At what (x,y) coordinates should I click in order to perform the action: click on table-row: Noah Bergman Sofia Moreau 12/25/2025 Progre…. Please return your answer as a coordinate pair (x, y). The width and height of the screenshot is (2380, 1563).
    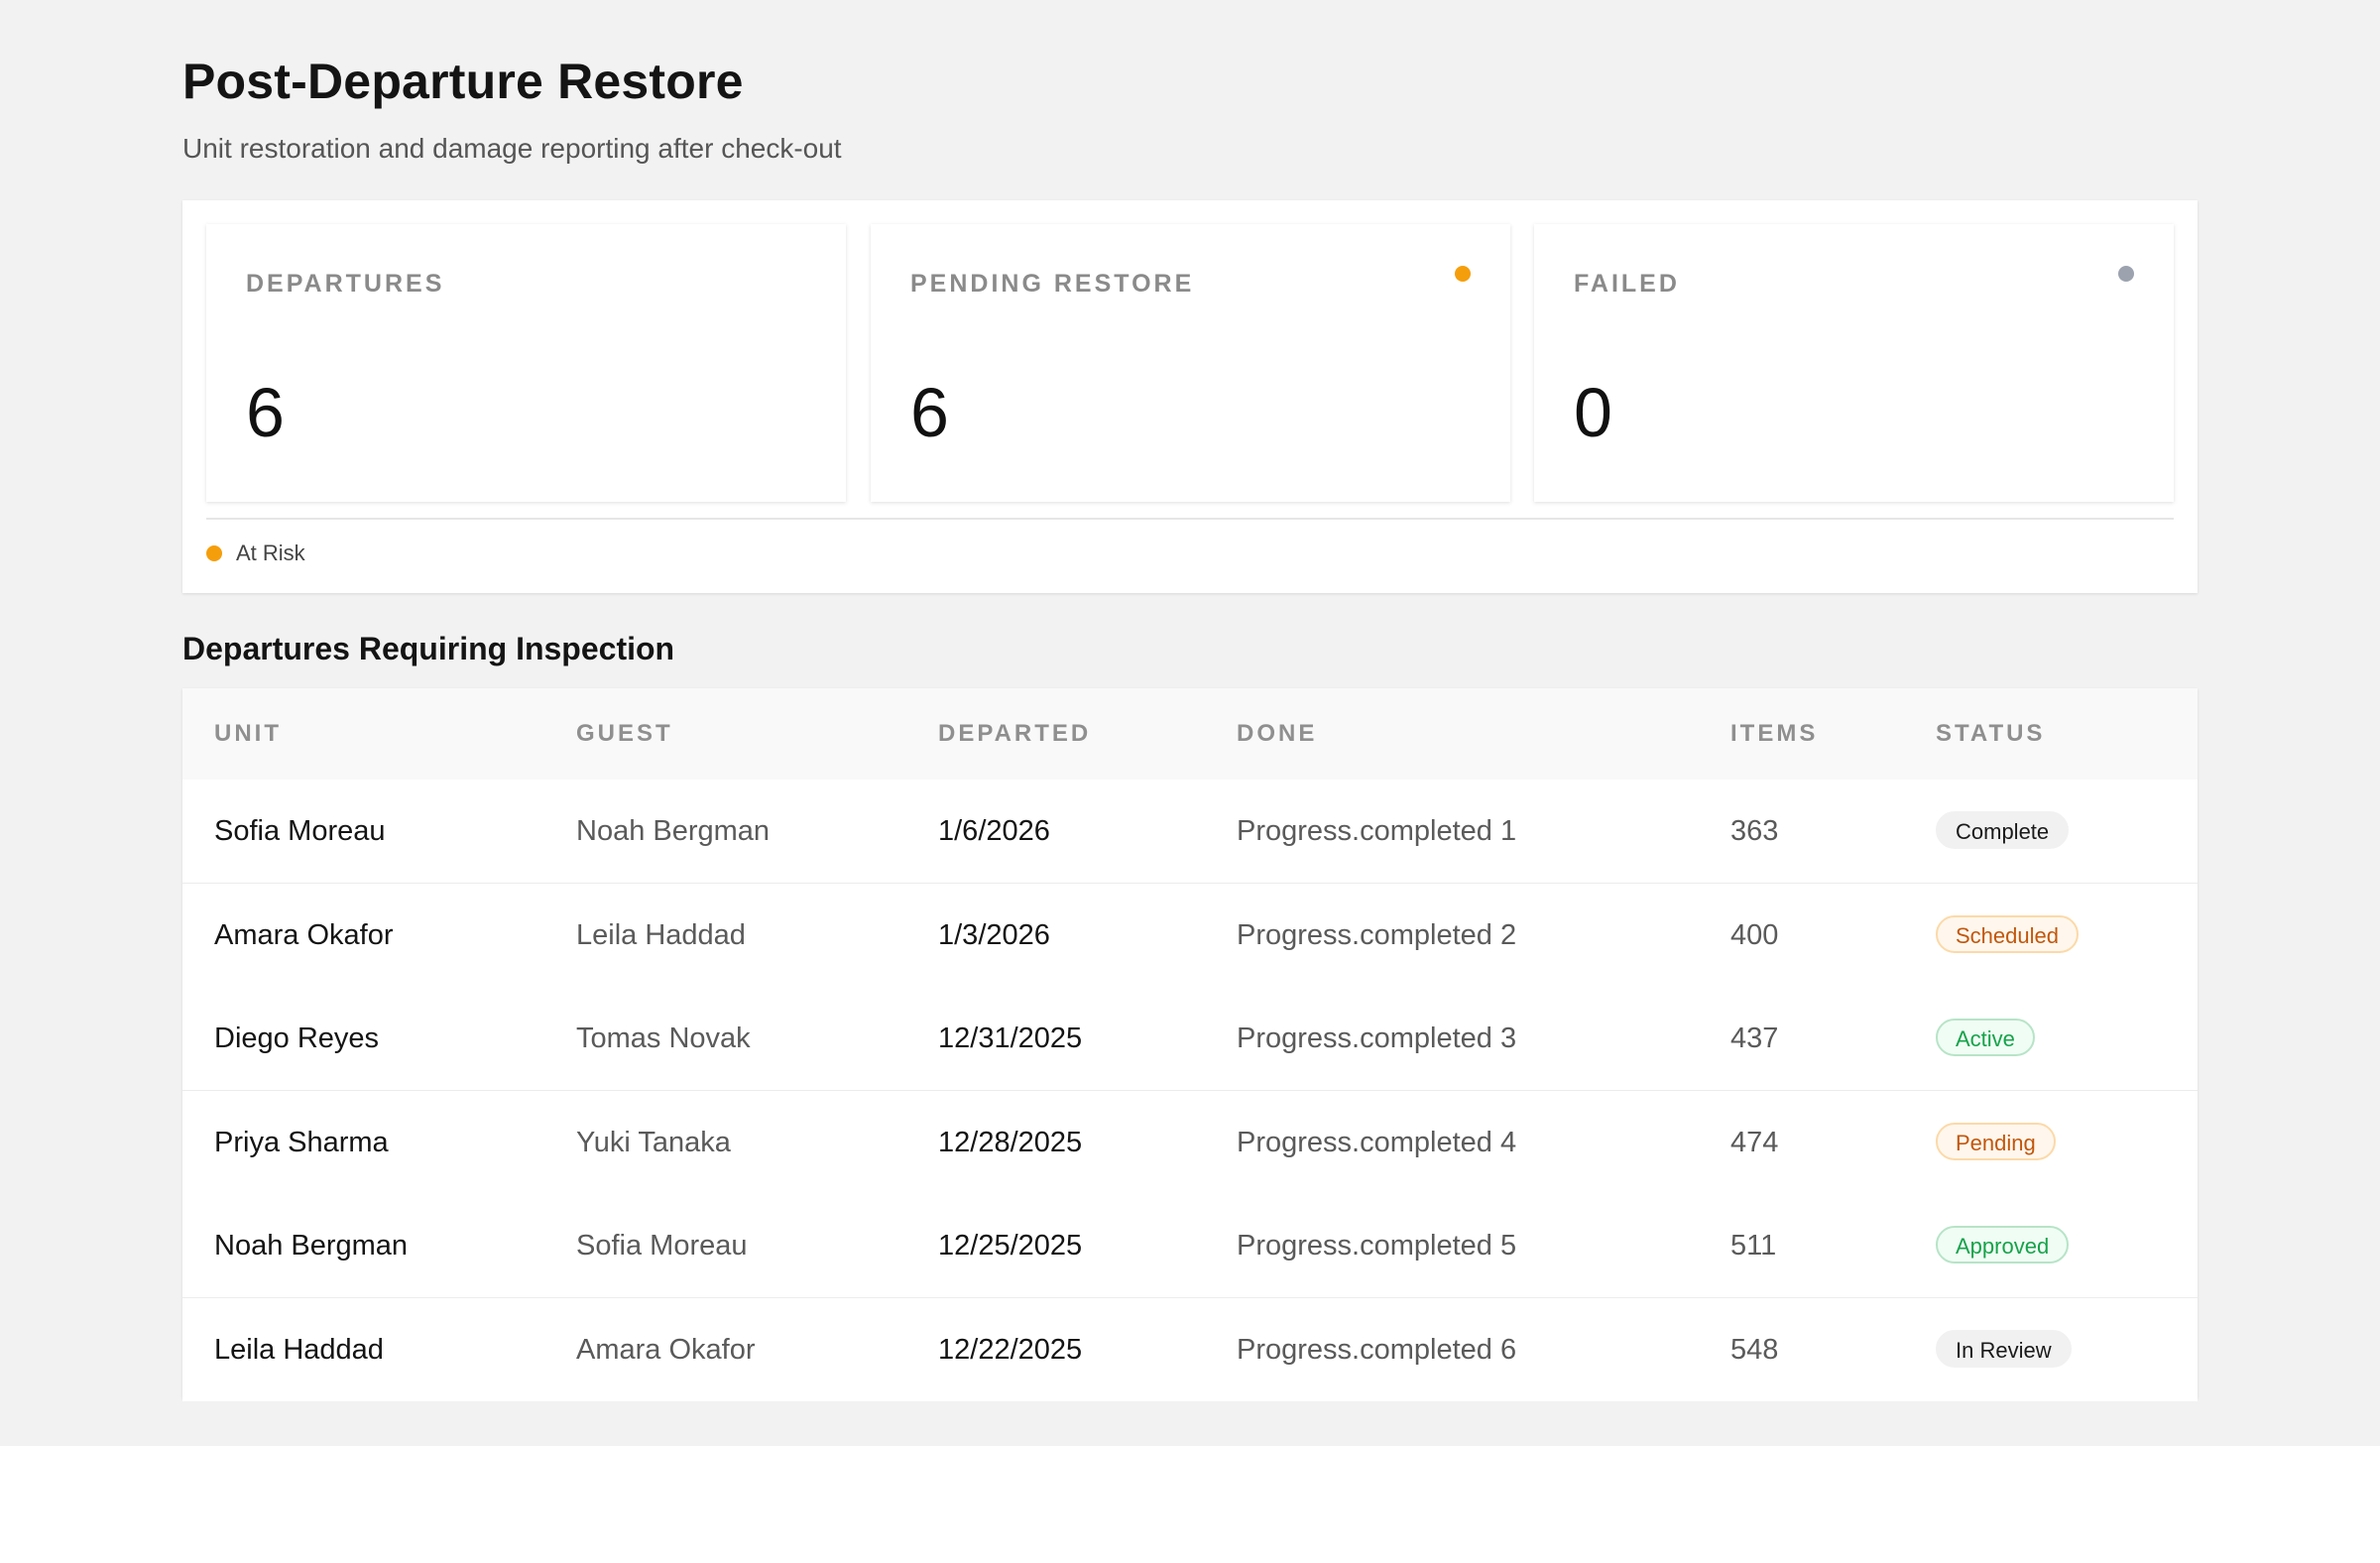
    Looking at the image, I should click on (1190, 1246).